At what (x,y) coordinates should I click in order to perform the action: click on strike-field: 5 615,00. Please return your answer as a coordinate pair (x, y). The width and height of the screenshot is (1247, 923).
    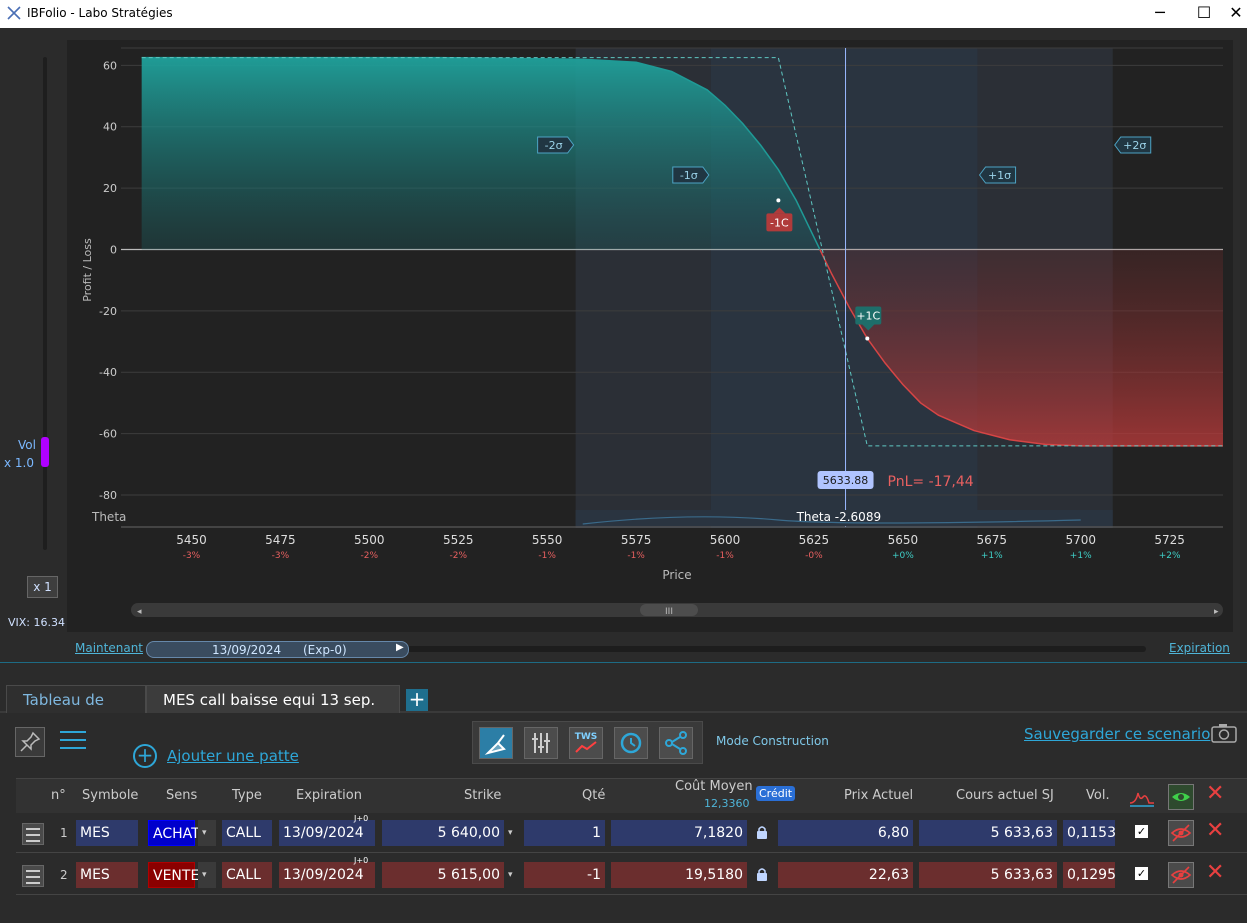
    Looking at the image, I should click on (443, 875).